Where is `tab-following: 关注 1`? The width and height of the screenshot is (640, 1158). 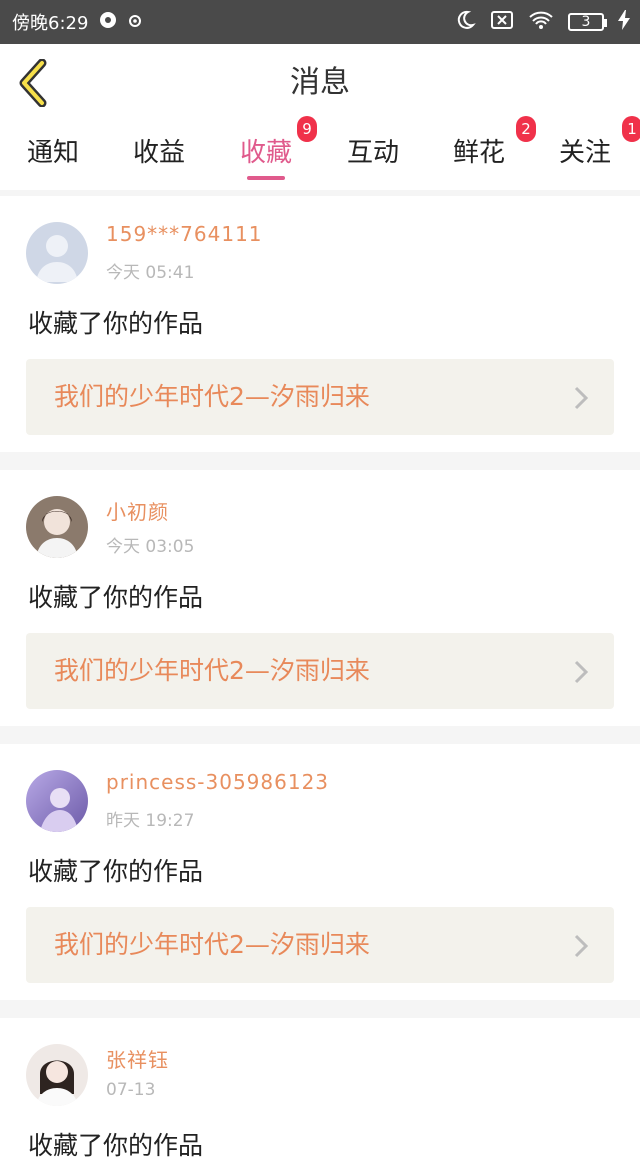 tab-following: 关注 1 is located at coordinates (586, 153).